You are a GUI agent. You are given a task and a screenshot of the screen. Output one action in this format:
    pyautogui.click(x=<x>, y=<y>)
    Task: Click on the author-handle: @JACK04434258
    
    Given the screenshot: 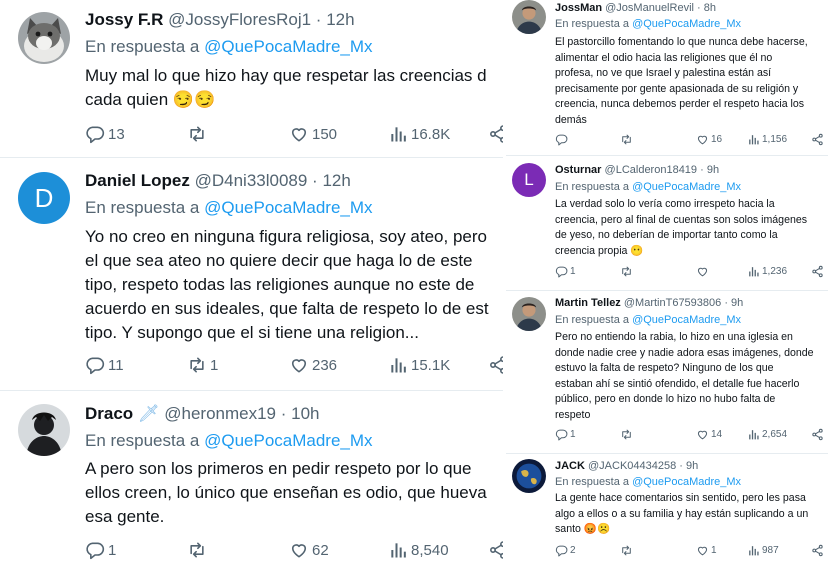 What is the action you would take?
    pyautogui.click(x=632, y=466)
    